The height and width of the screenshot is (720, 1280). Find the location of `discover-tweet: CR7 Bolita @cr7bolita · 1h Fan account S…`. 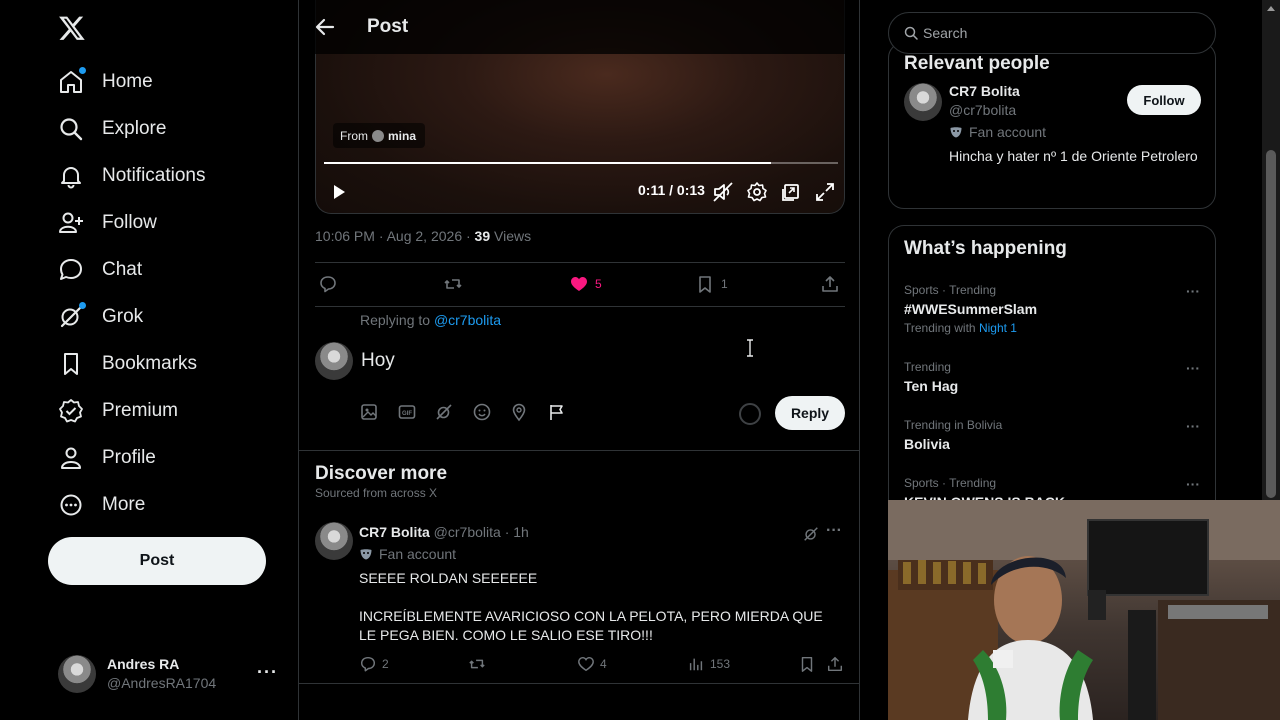

discover-tweet: CR7 Bolita @cr7bolita · 1h Fan account S… is located at coordinates (580, 602).